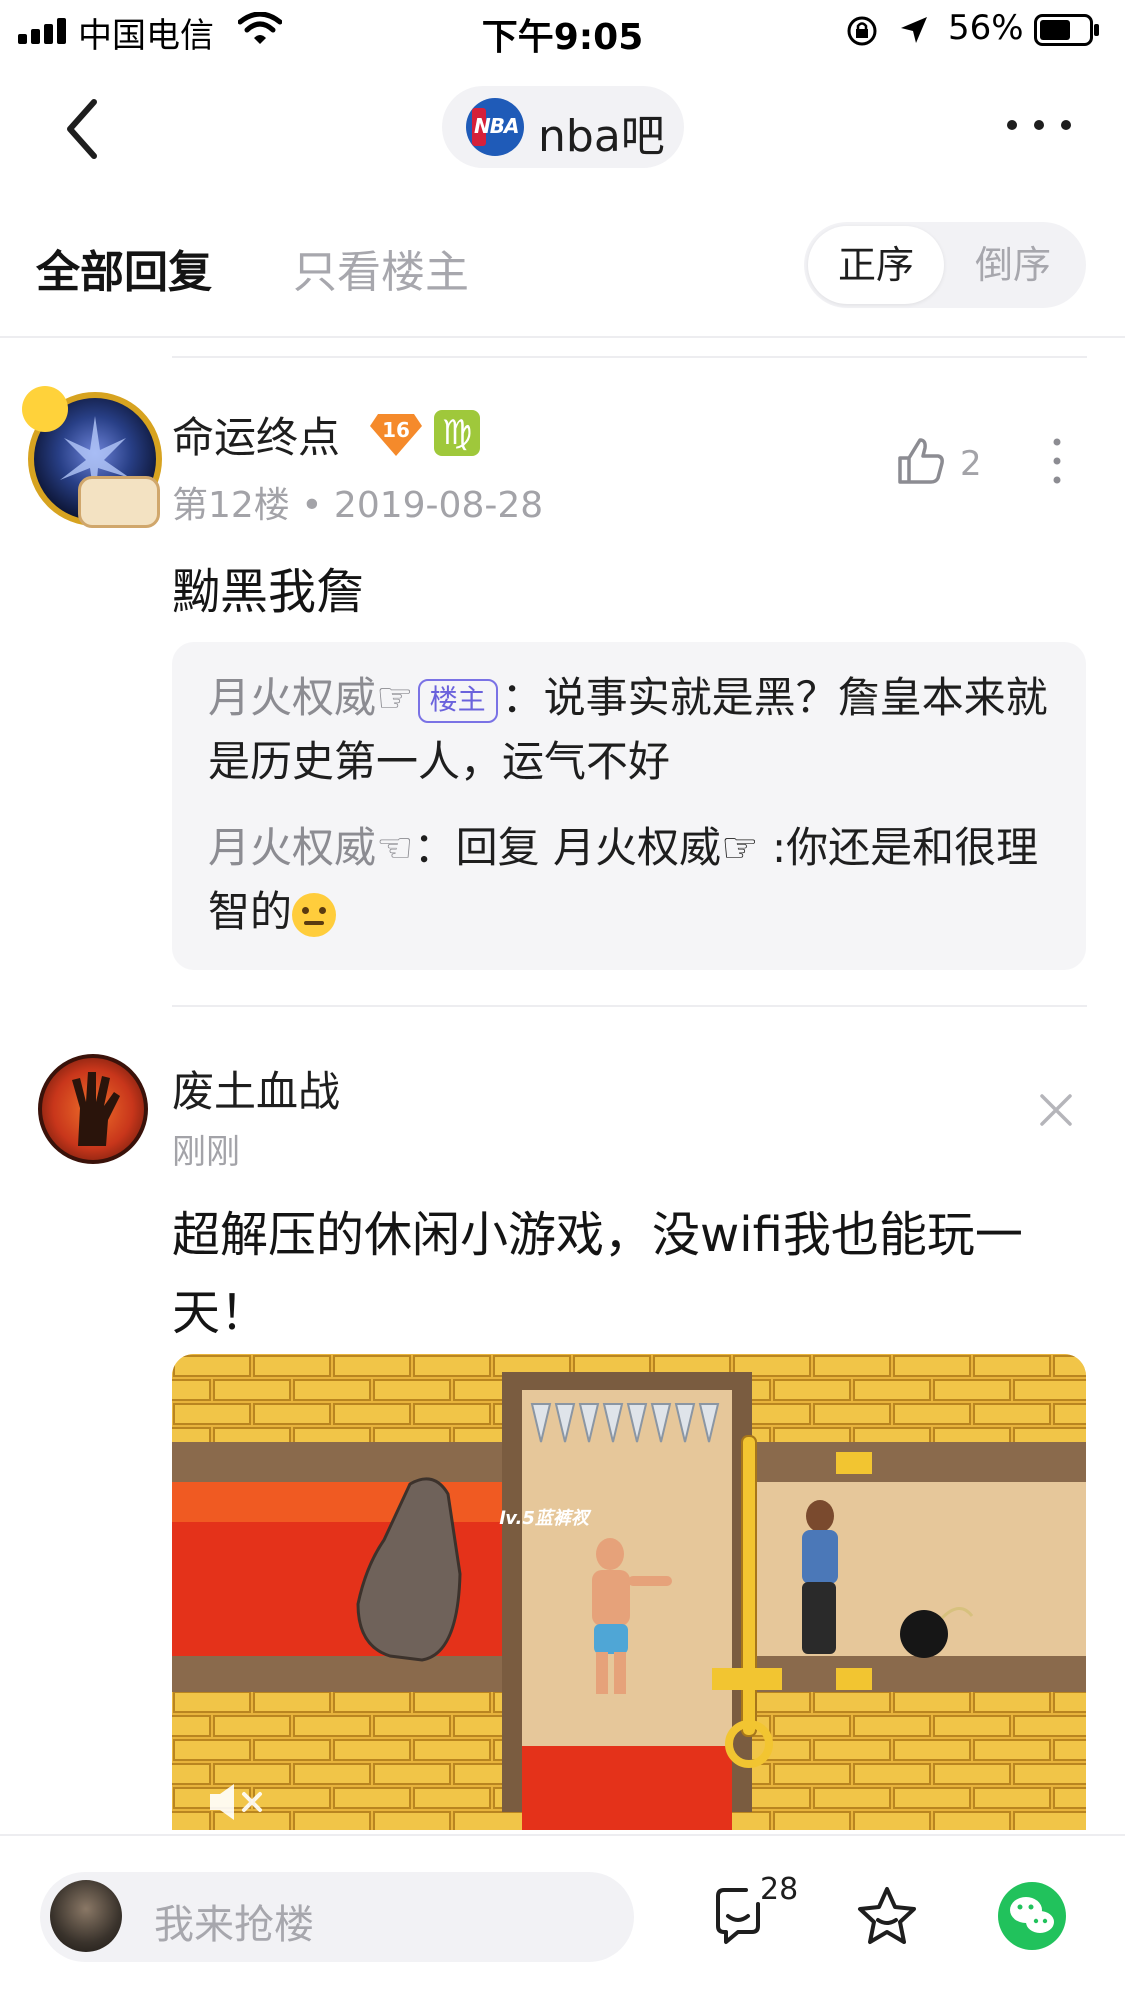  What do you see at coordinates (358, 505) in the screenshot?
I see `floor-info: 第12楼 • 2019-08-28` at bounding box center [358, 505].